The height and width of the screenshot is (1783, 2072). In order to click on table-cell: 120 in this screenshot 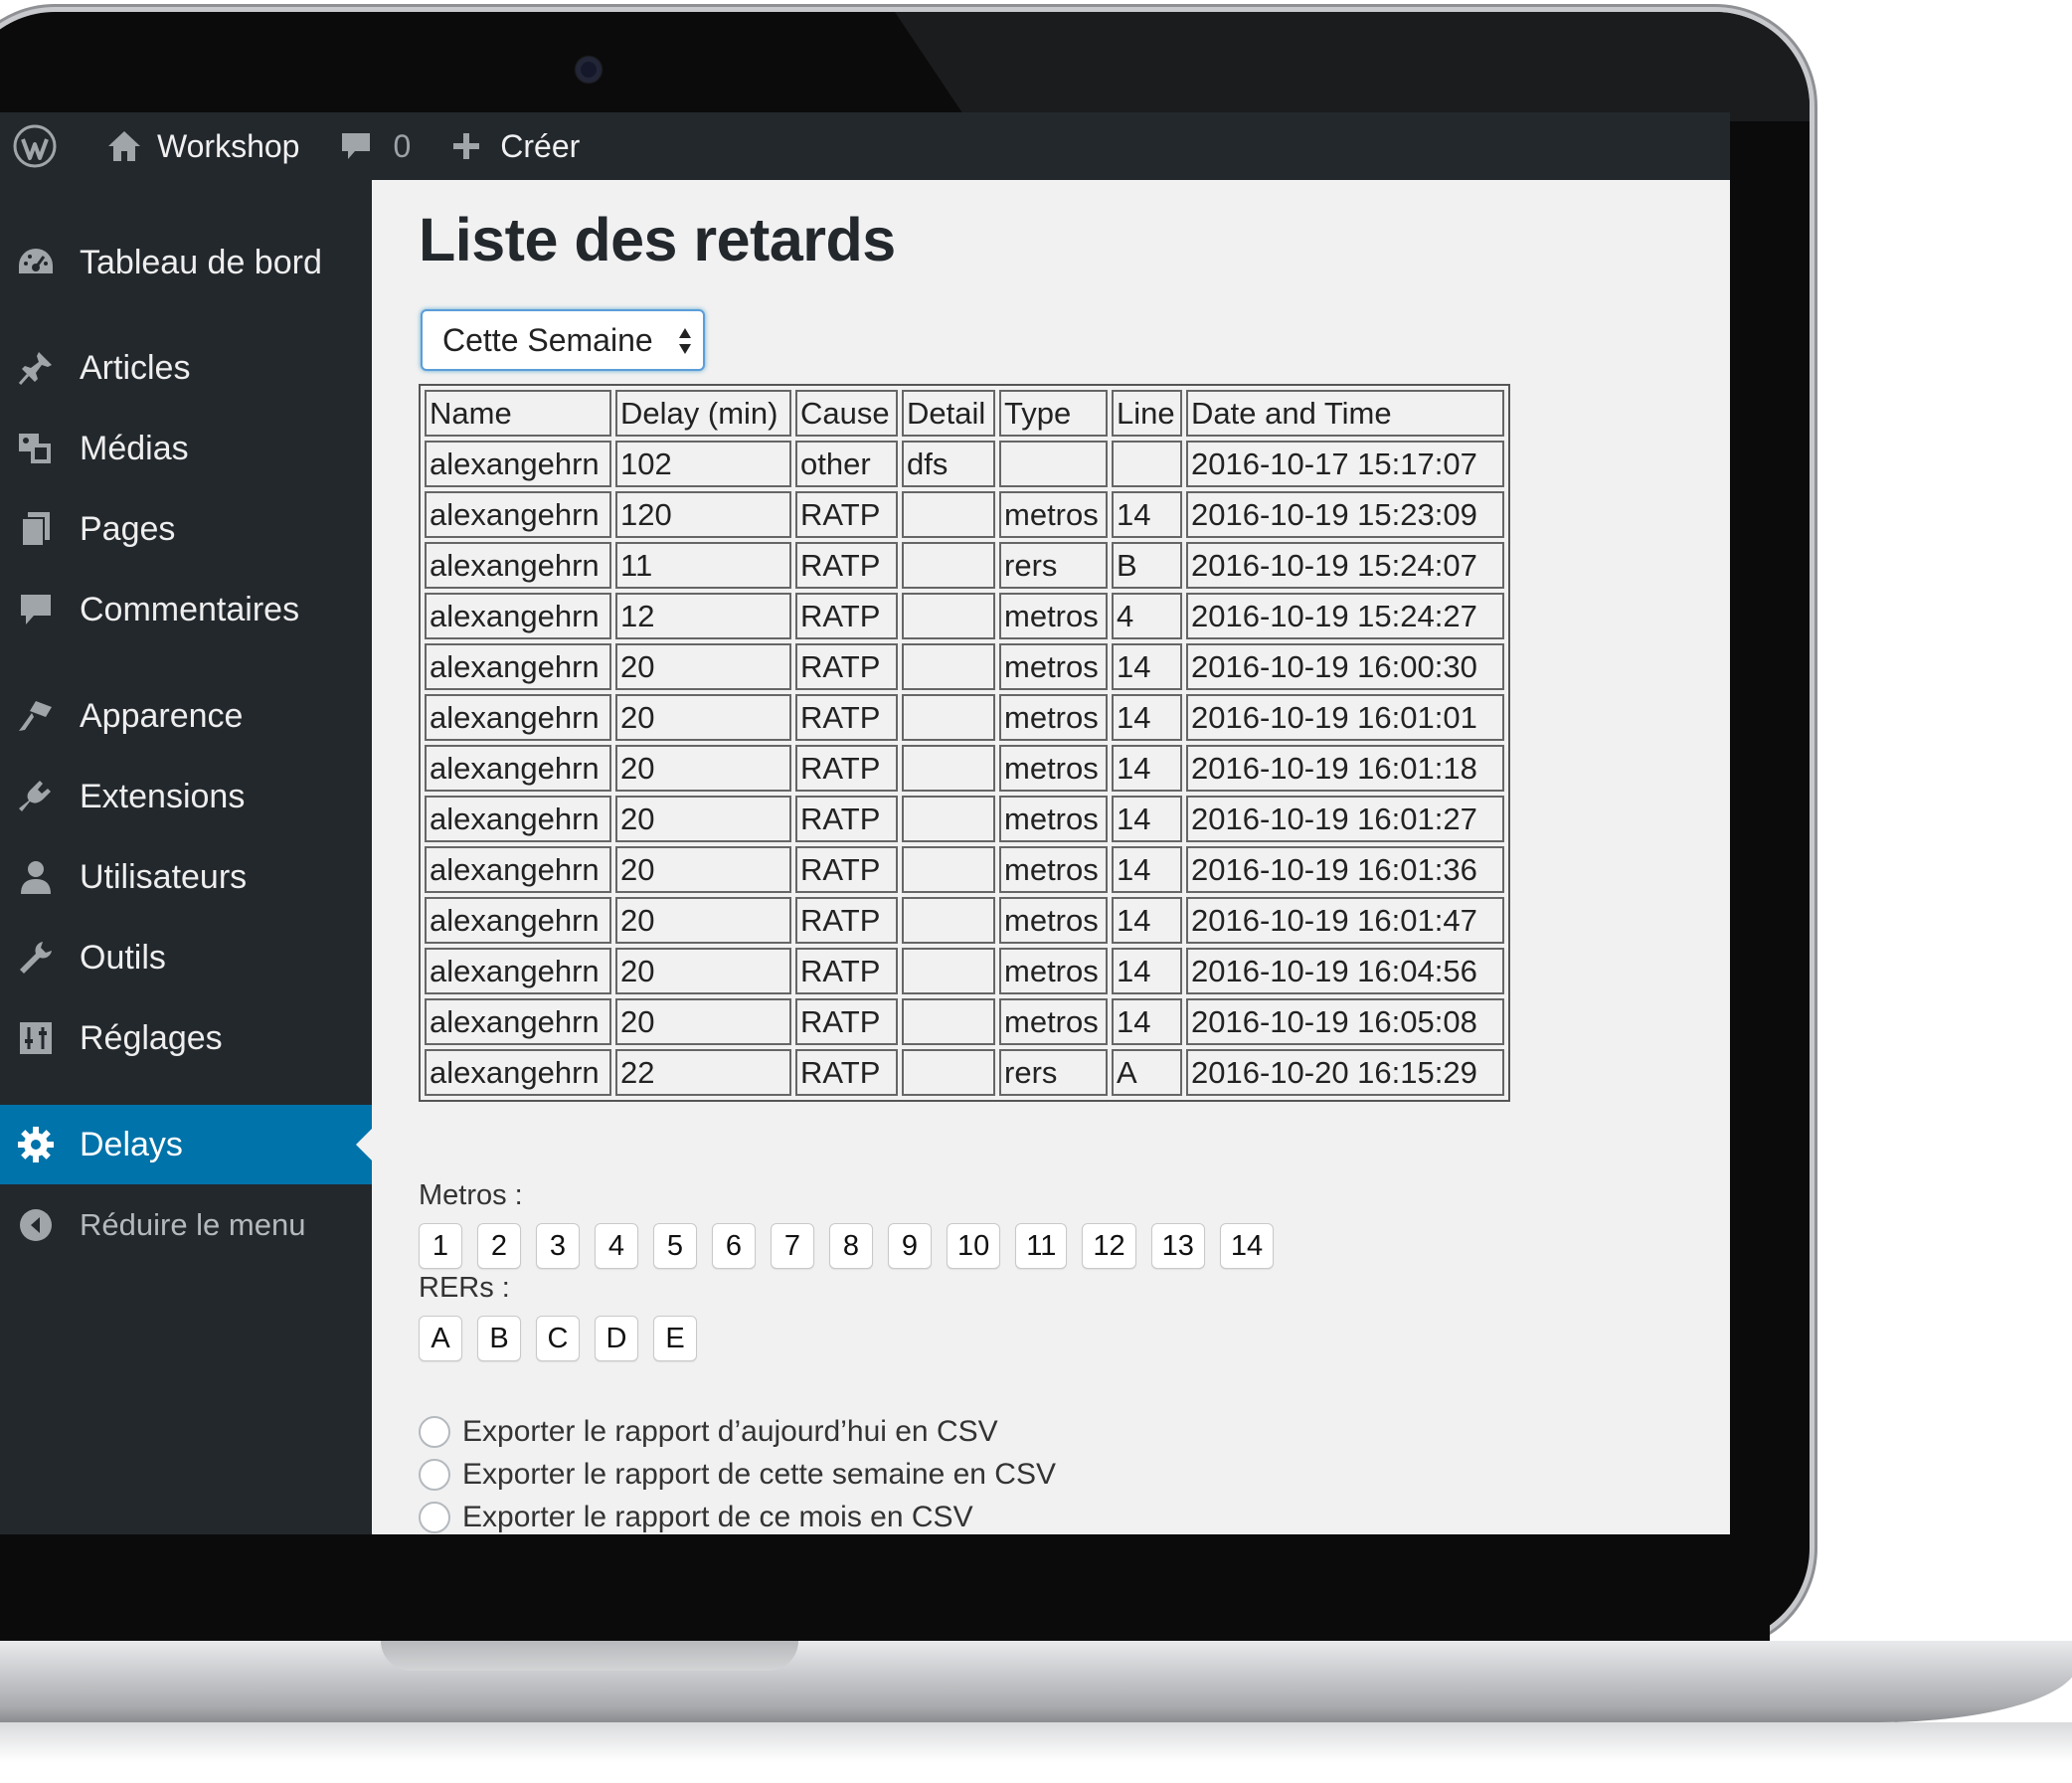, I will do `click(703, 514)`.